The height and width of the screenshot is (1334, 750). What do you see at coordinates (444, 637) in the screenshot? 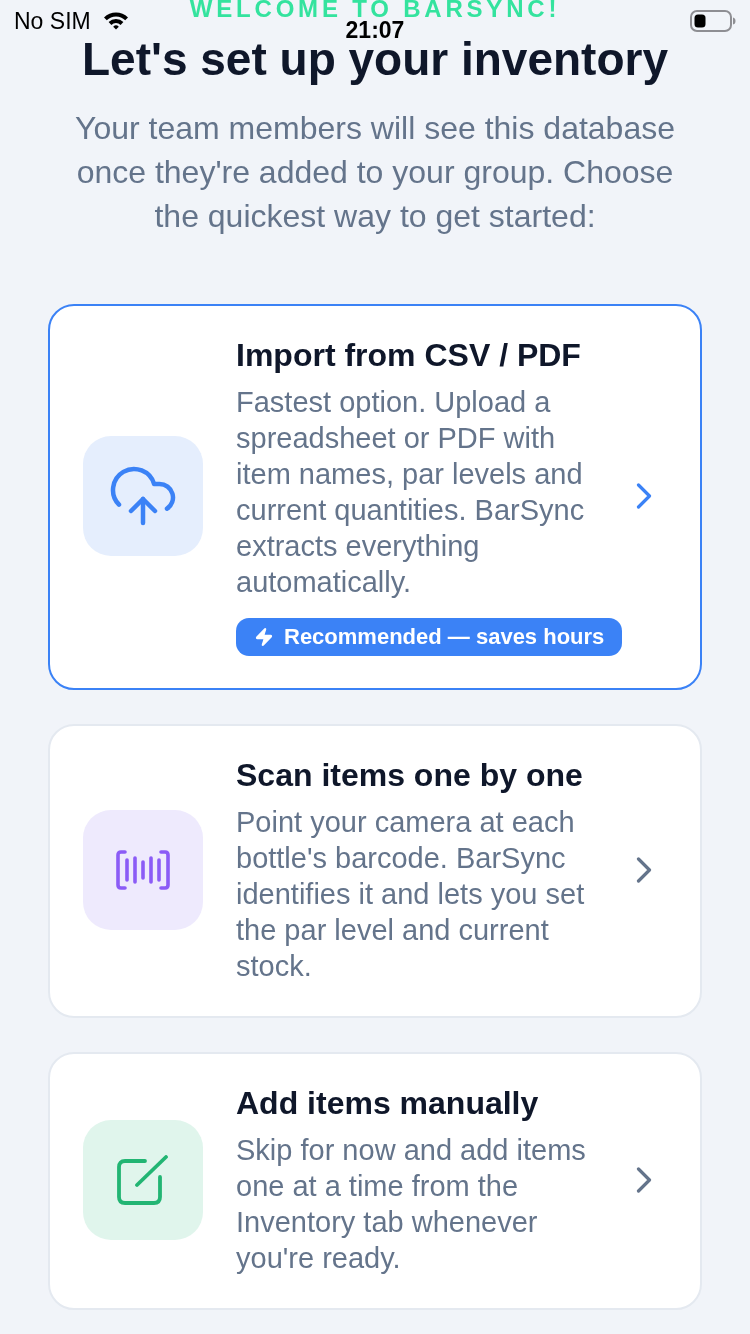
I see `badge-label: Recommended — saves hours` at bounding box center [444, 637].